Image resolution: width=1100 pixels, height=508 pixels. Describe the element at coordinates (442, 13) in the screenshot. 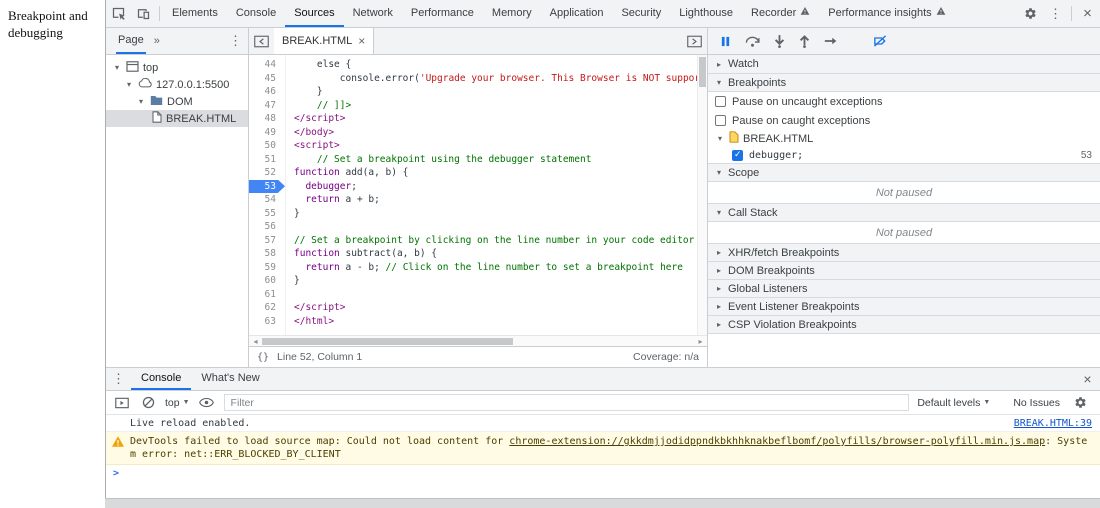

I see `tab-performance: Performance` at that location.